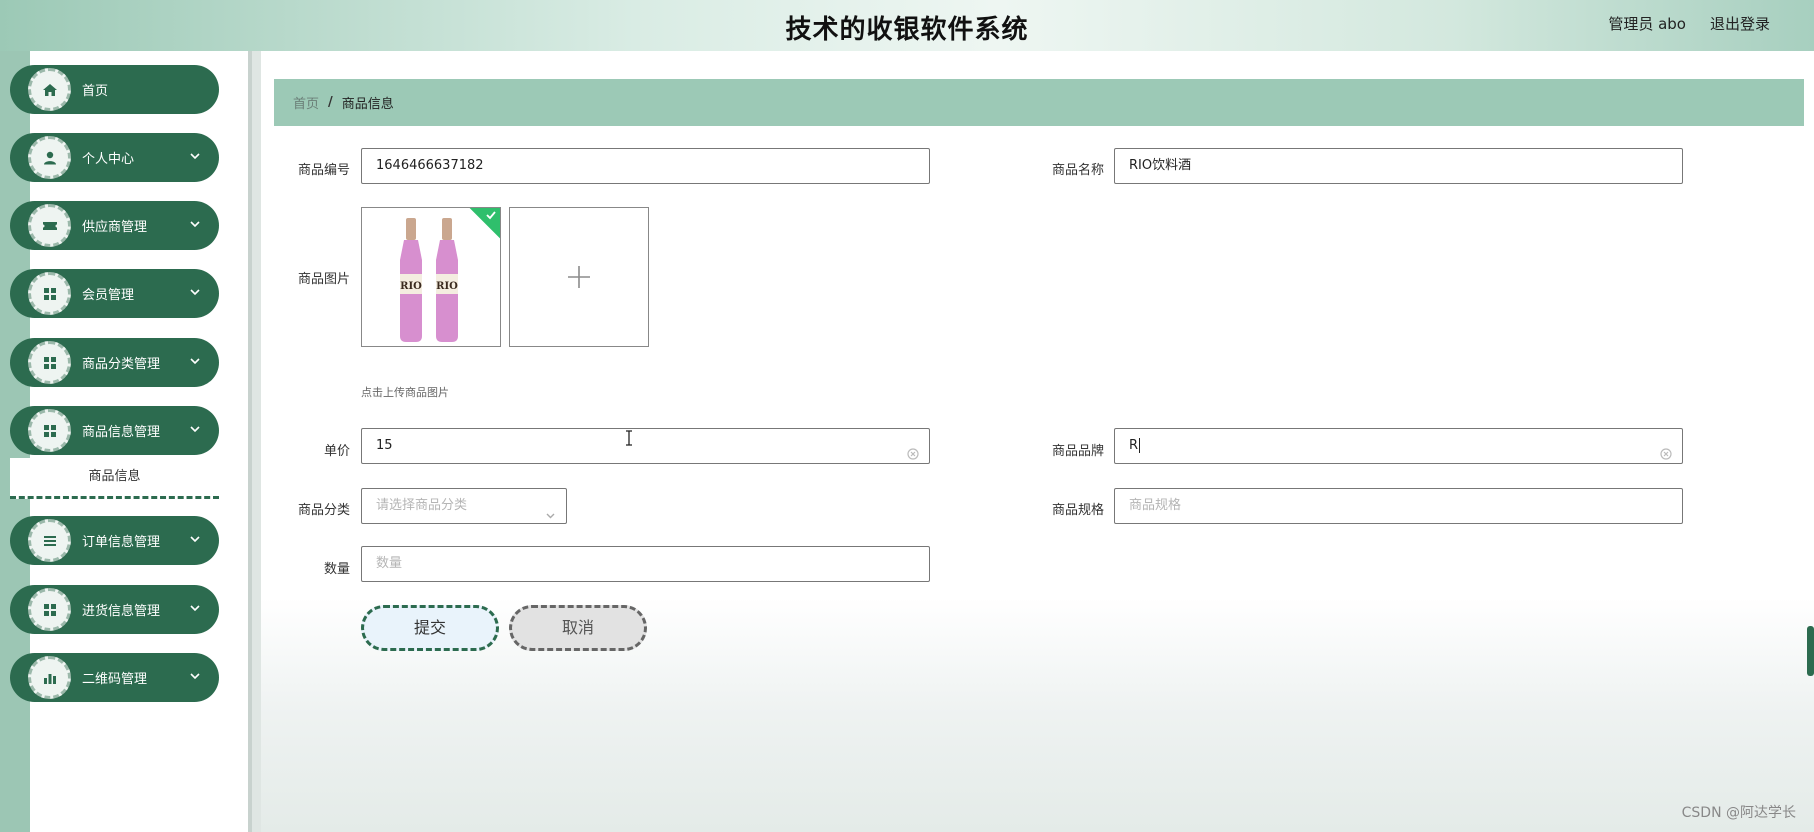 This screenshot has height=832, width=1814. Describe the element at coordinates (114, 89) in the screenshot. I see `sidebar-item-home: 首页` at that location.